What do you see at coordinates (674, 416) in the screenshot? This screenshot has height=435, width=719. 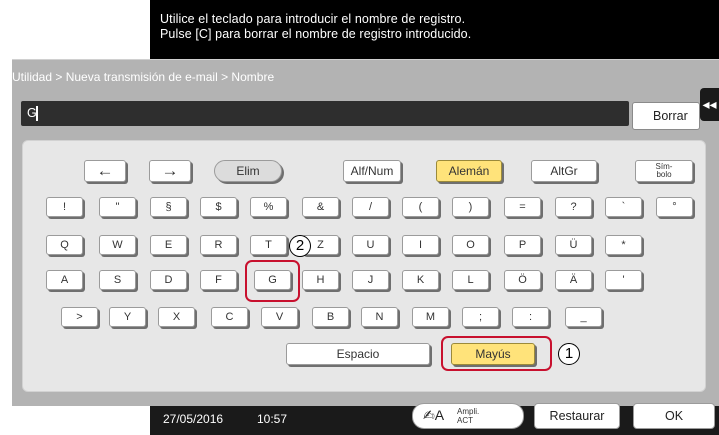 I see `ok-button: OK` at bounding box center [674, 416].